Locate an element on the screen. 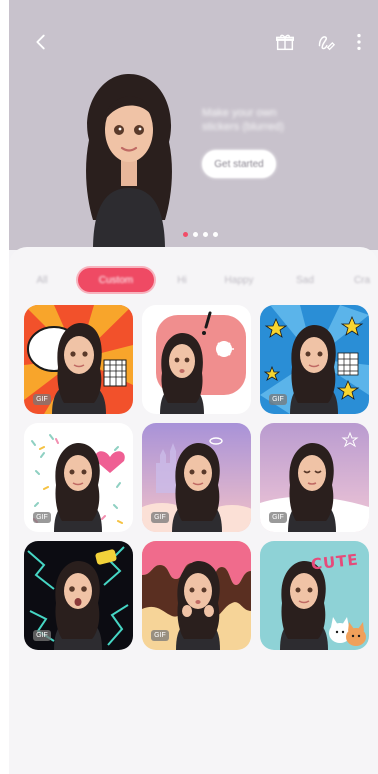  tab-label: Happy is located at coordinates (239, 280).